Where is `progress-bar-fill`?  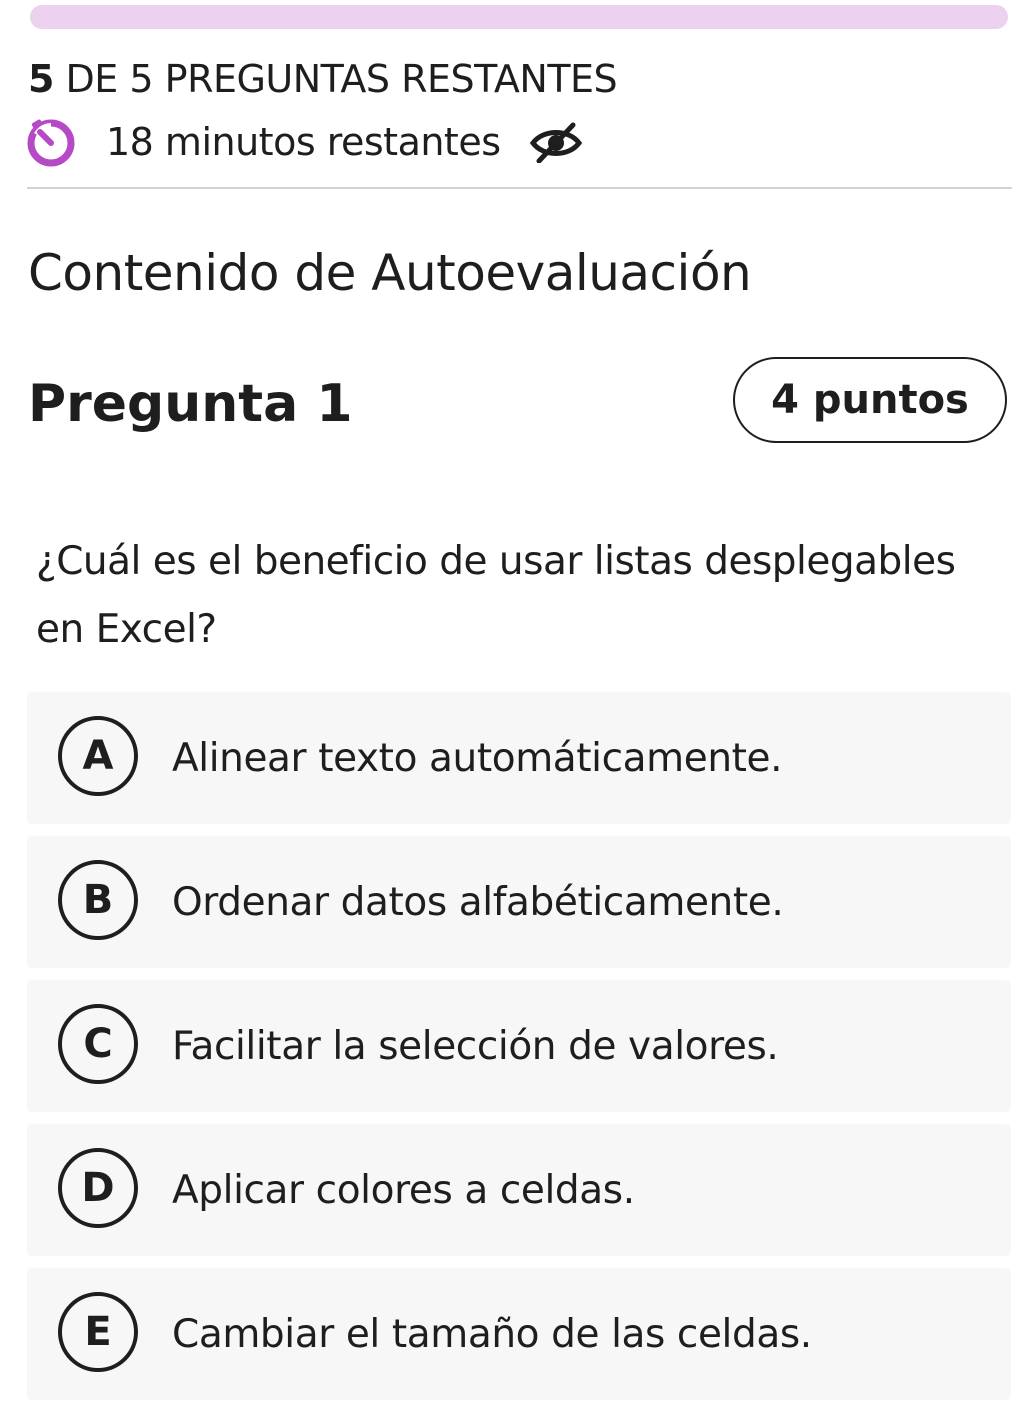
progress-bar-fill is located at coordinates (519, 17).